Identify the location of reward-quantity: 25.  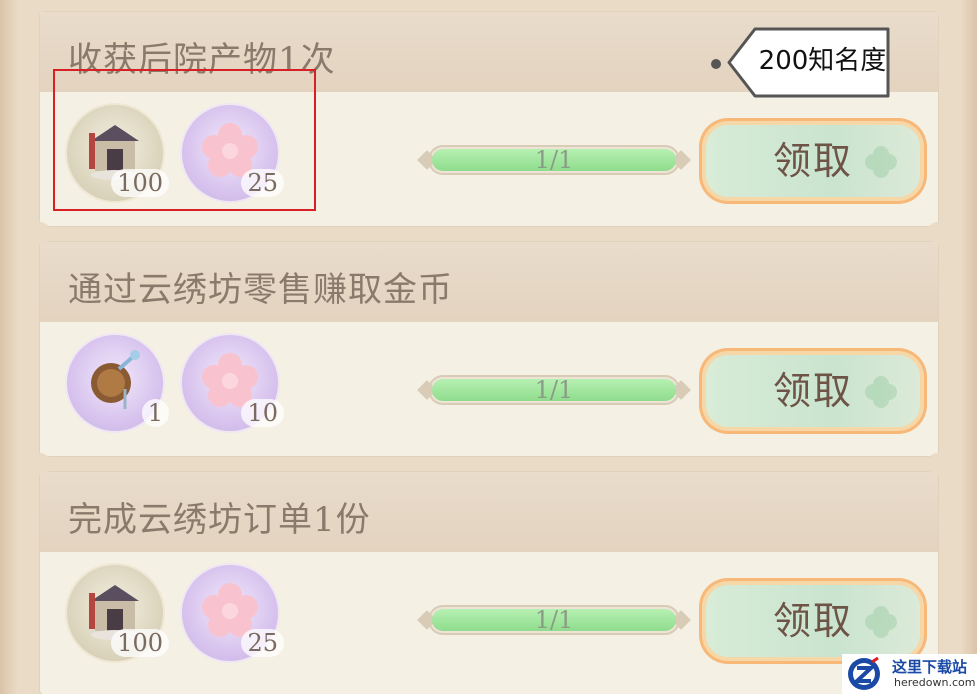
(262, 643).